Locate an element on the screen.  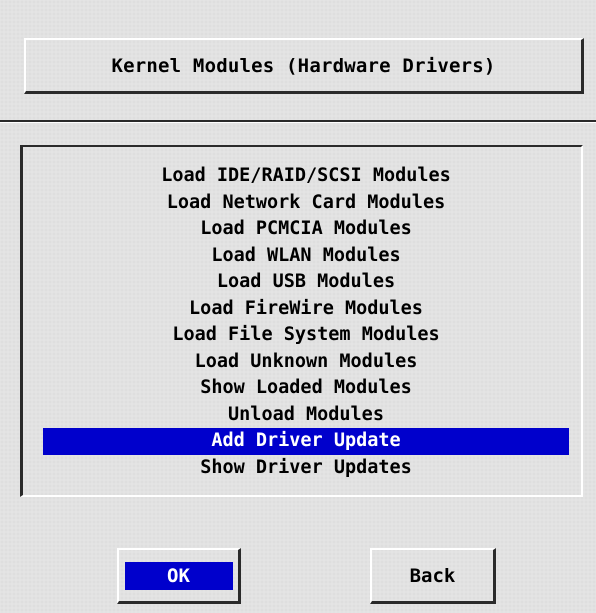
menu-item-load-firewire-modules: Load FireWire Modules is located at coordinates (306, 309).